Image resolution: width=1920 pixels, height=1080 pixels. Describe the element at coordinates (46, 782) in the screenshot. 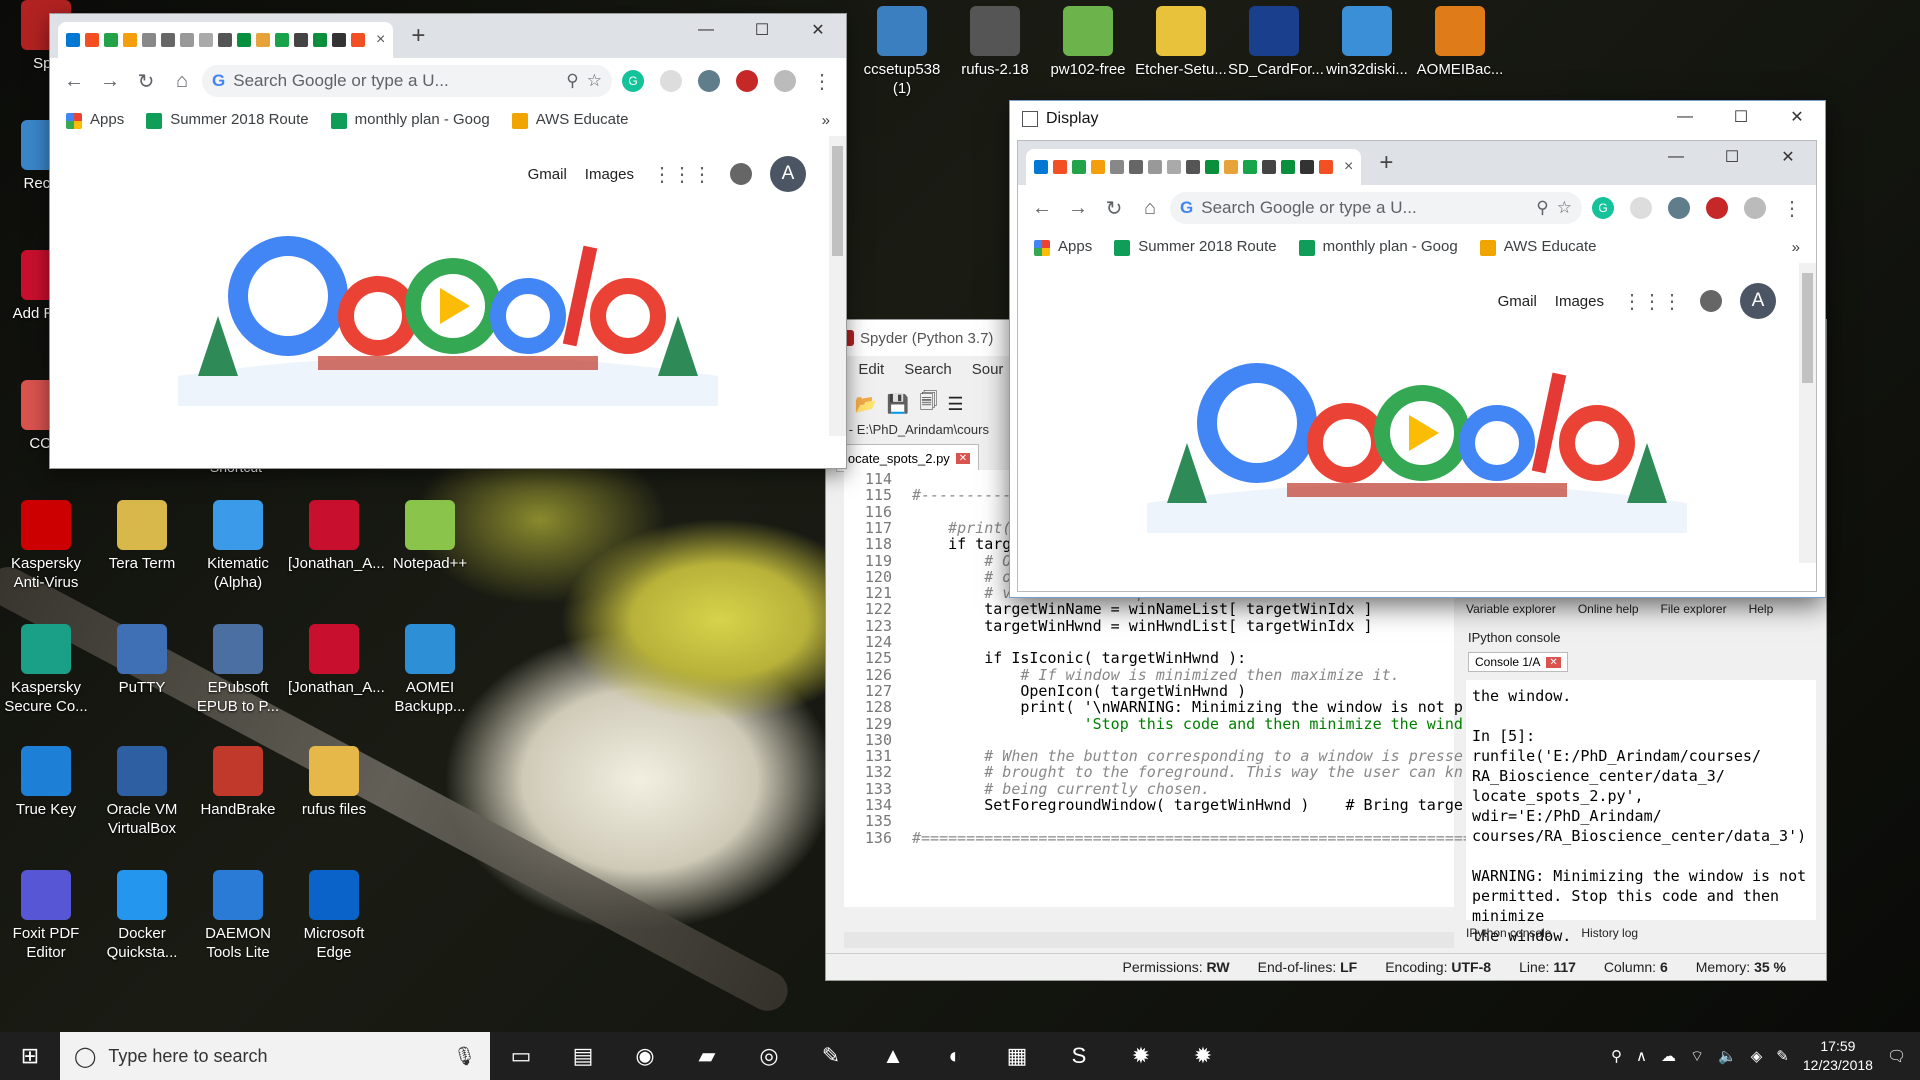

I see `desktop-icon: True Key` at that location.